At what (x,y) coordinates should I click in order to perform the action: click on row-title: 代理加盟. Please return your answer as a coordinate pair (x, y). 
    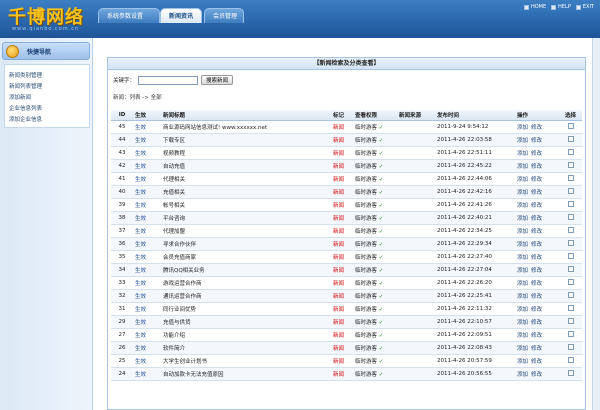
    Looking at the image, I should click on (246, 231).